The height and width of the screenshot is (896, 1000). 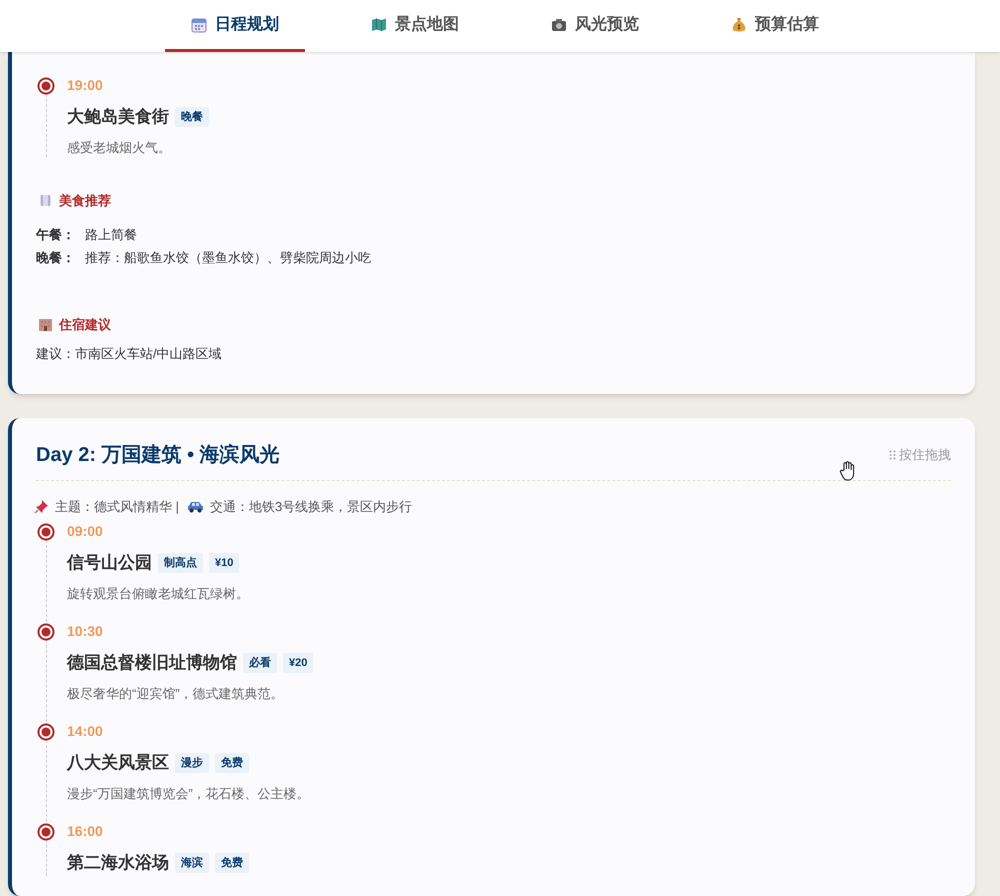 What do you see at coordinates (775, 26) in the screenshot?
I see `nav-tab: 预算估算` at bounding box center [775, 26].